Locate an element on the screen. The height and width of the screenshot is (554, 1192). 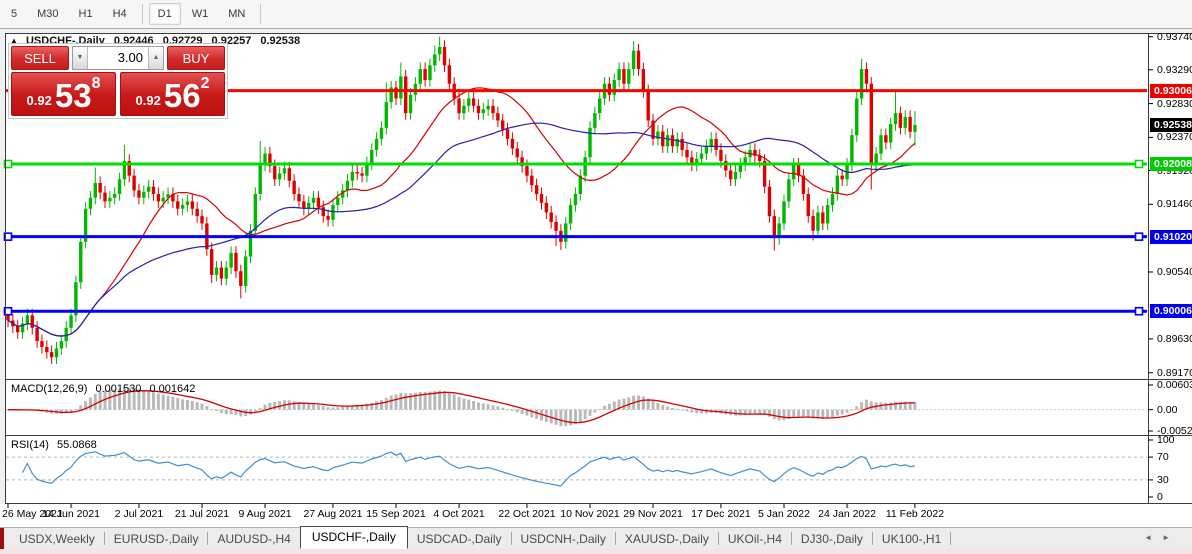
price-badge-0.93006: 0.93006 is located at coordinates (1171, 90).